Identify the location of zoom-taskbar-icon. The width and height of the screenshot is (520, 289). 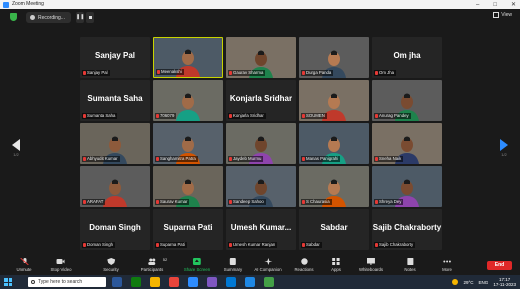
(193, 282).